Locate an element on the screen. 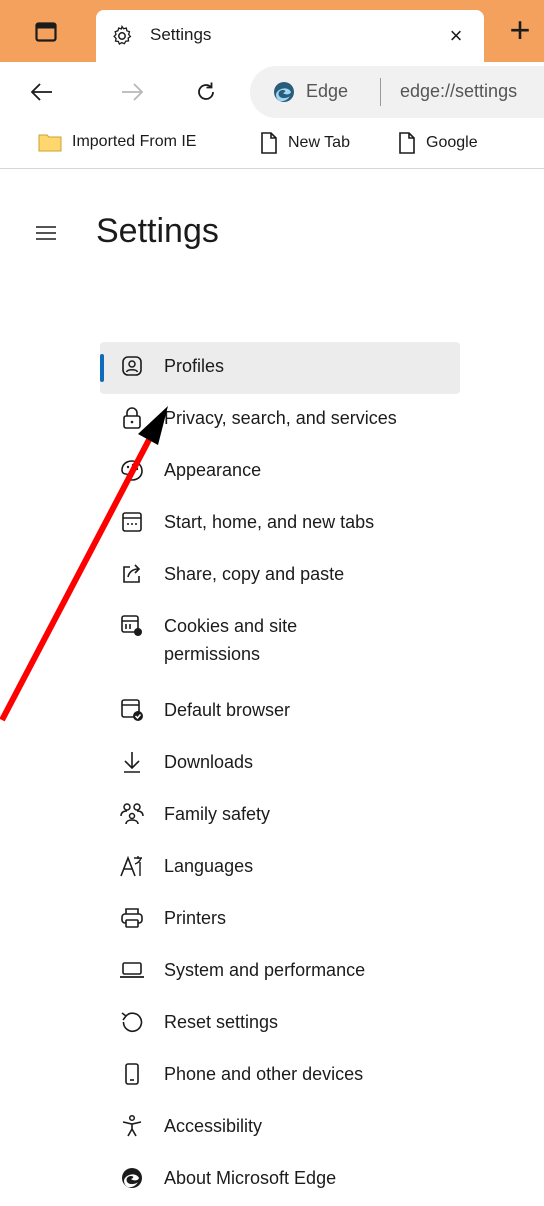 This screenshot has height=1206, width=544. nav-item-label: About Microsoft Edge is located at coordinates (250, 1178).